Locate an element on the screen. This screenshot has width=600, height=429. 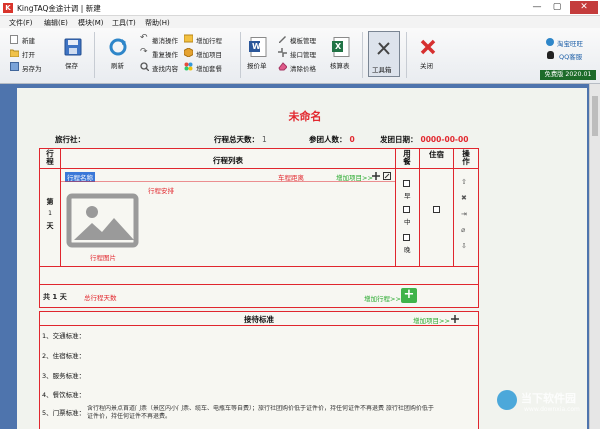
participants-field: 参团人数： 0 is located at coordinates (332, 139).